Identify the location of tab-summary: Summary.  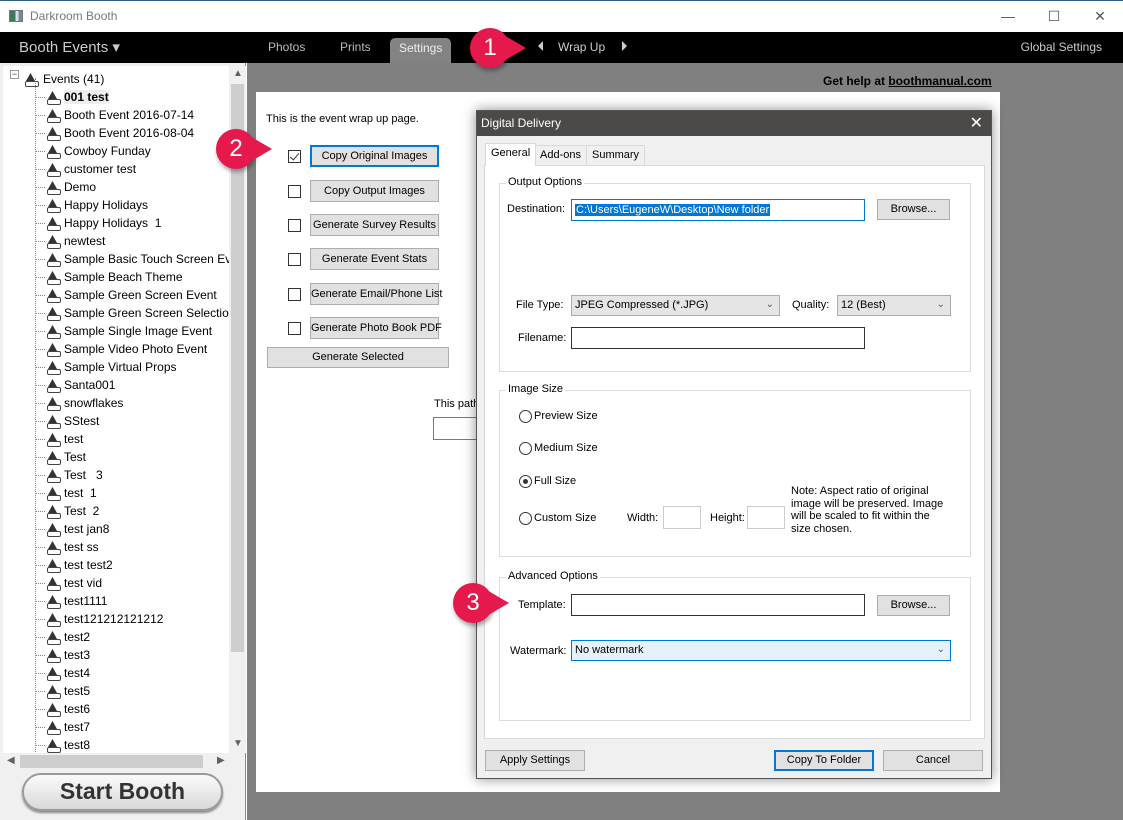
(616, 155).